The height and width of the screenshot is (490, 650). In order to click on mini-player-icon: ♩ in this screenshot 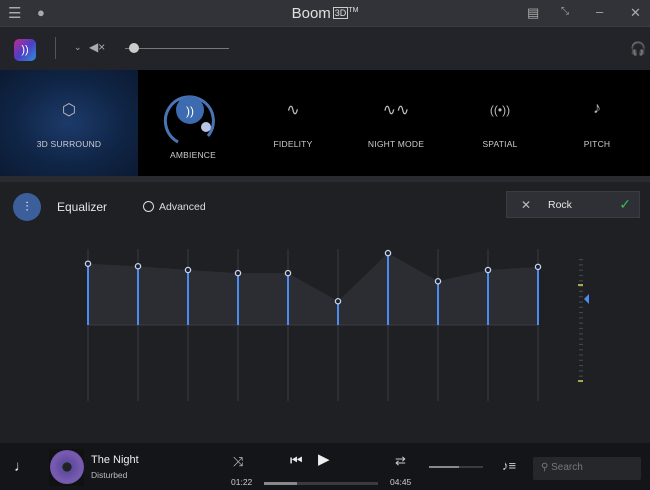, I will do `click(21, 466)`.